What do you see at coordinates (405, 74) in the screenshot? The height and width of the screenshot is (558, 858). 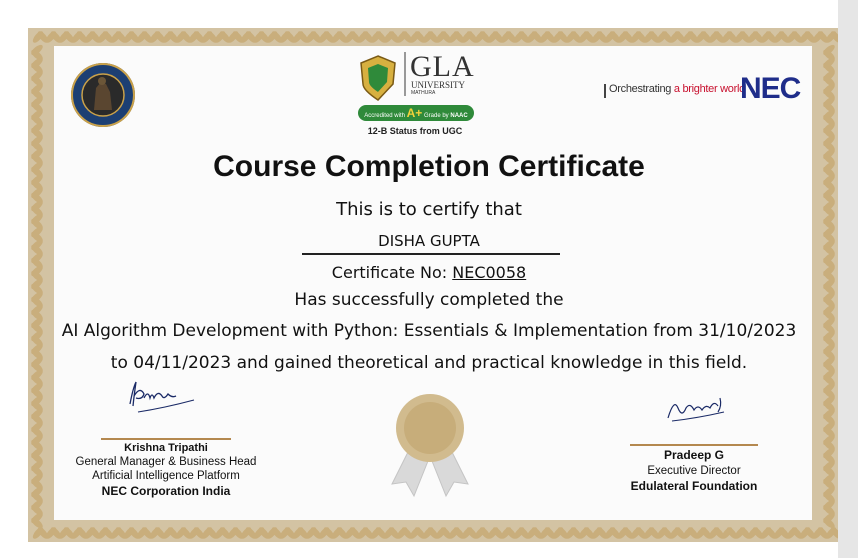 I see `gla-divider` at bounding box center [405, 74].